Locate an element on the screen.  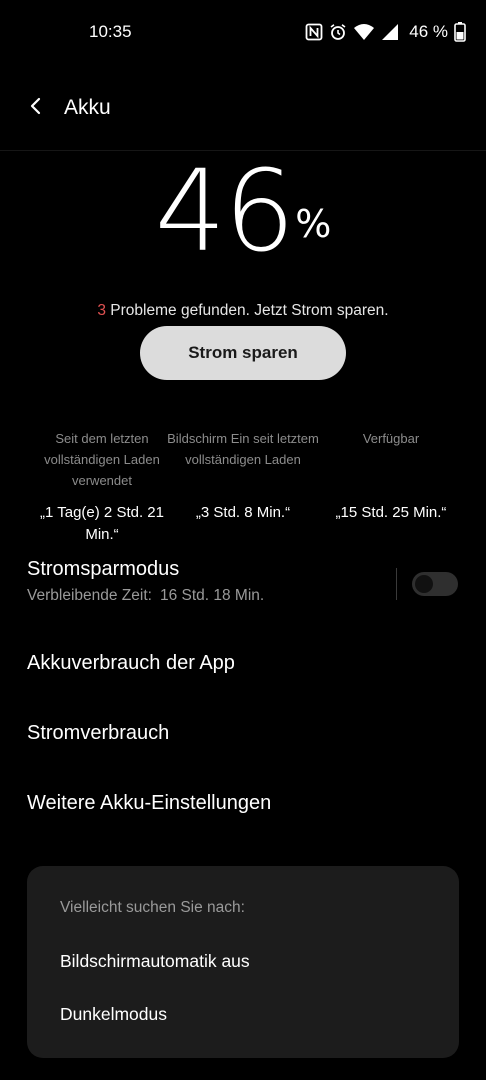
suggestion-dark-mode: Dunkelmodus is located at coordinates (113, 1014).